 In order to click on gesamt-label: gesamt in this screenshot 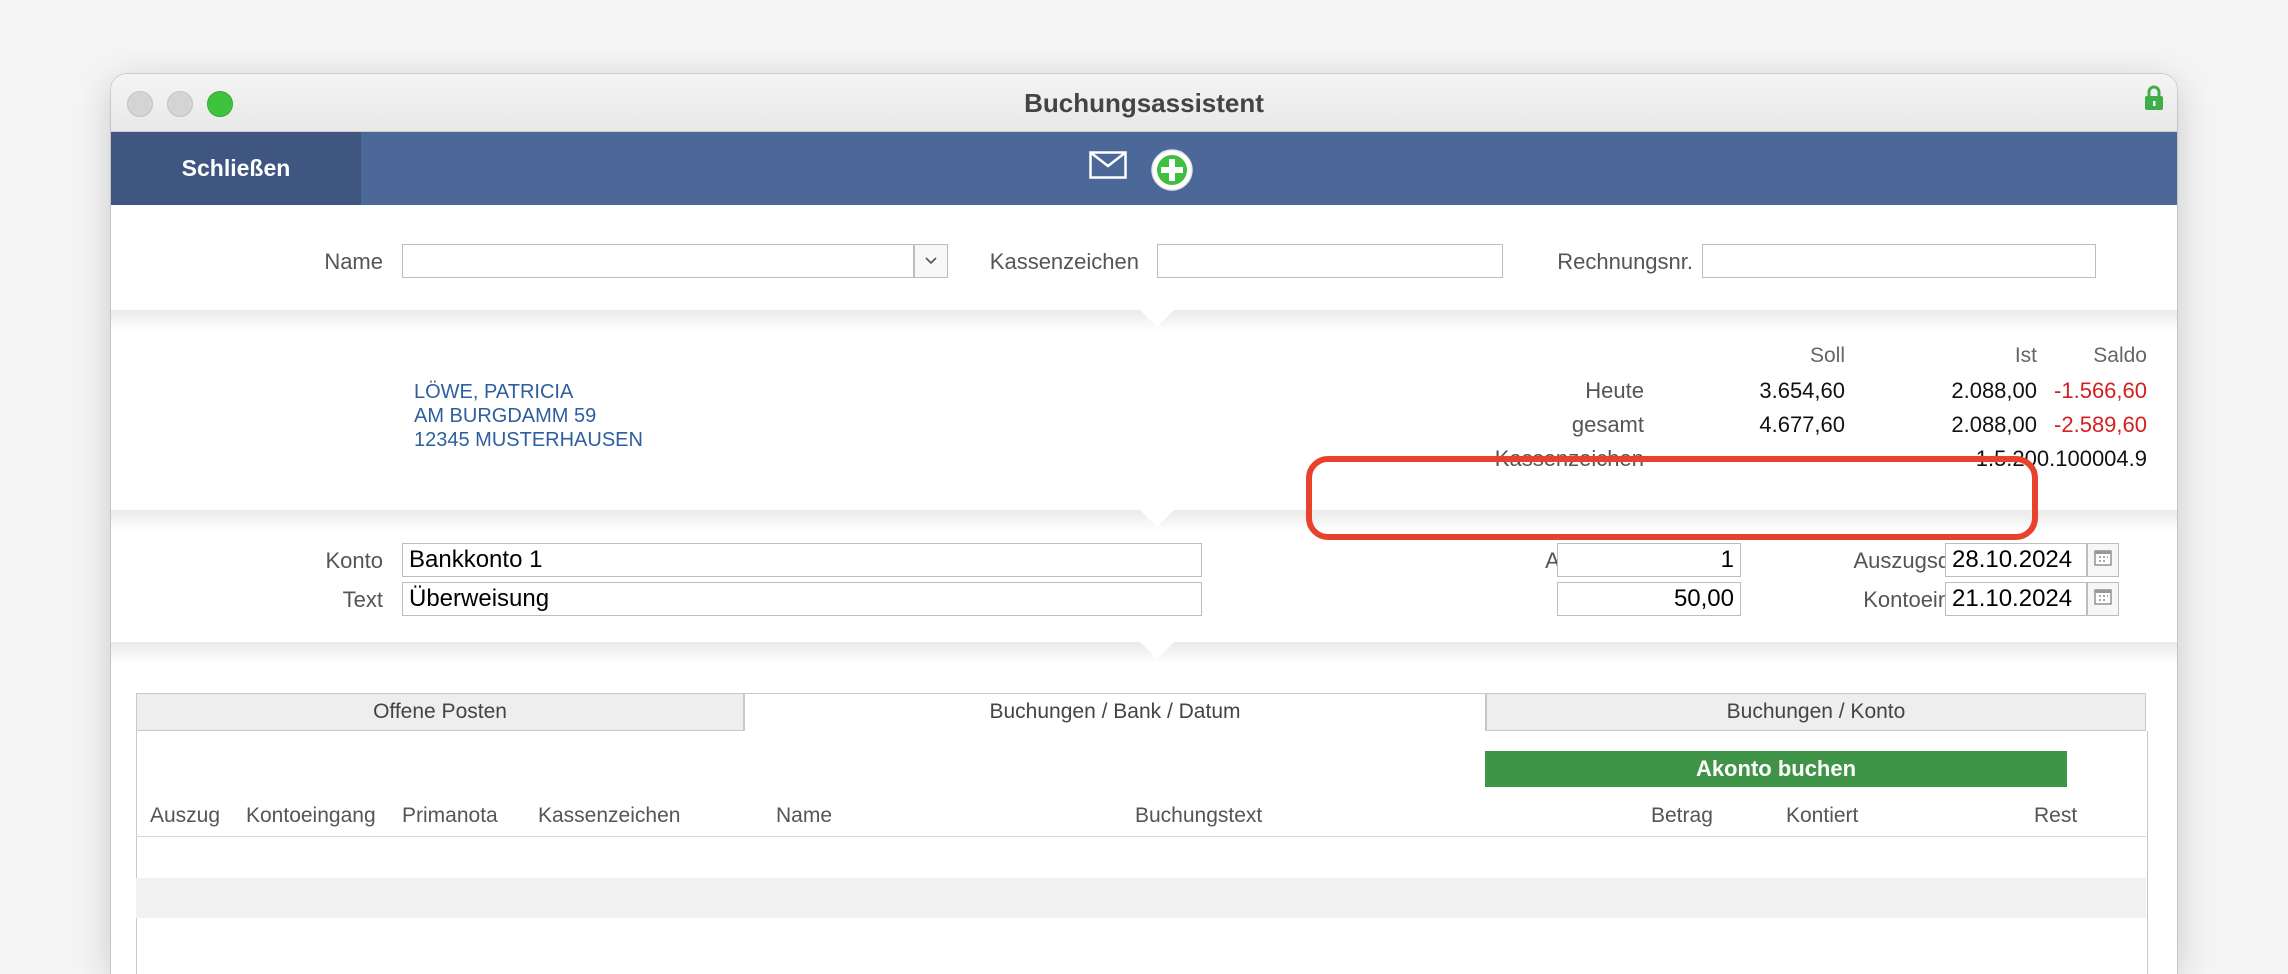, I will do `click(1607, 424)`.